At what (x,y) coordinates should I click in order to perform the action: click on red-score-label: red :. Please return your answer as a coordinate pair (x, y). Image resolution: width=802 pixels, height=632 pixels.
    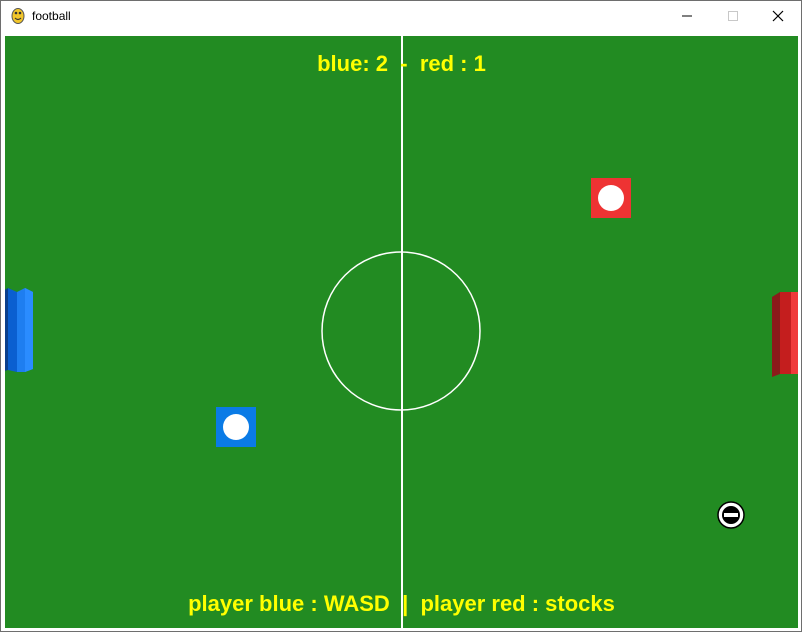
    Looking at the image, I should click on (443, 63).